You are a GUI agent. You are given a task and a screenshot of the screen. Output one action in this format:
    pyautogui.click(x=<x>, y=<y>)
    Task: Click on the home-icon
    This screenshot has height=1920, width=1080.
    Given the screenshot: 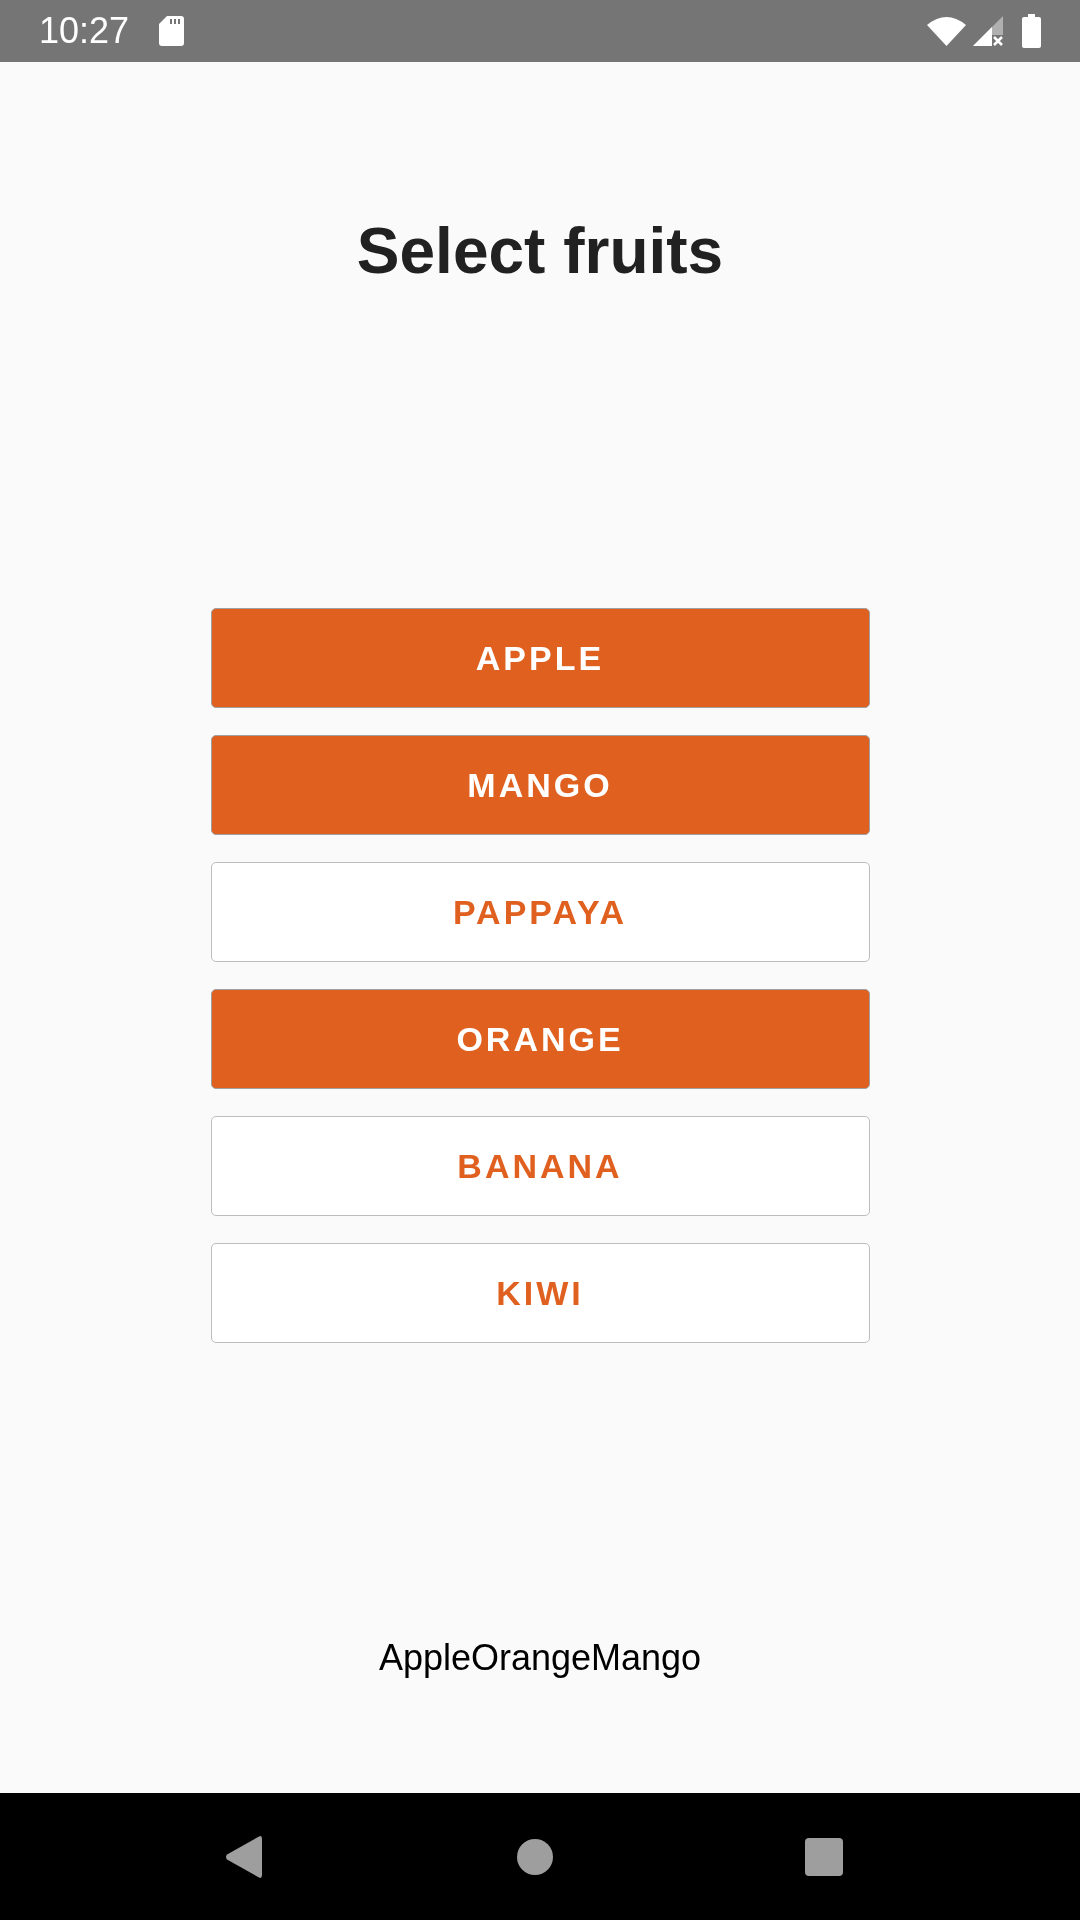 What is the action you would take?
    pyautogui.click(x=535, y=1856)
    